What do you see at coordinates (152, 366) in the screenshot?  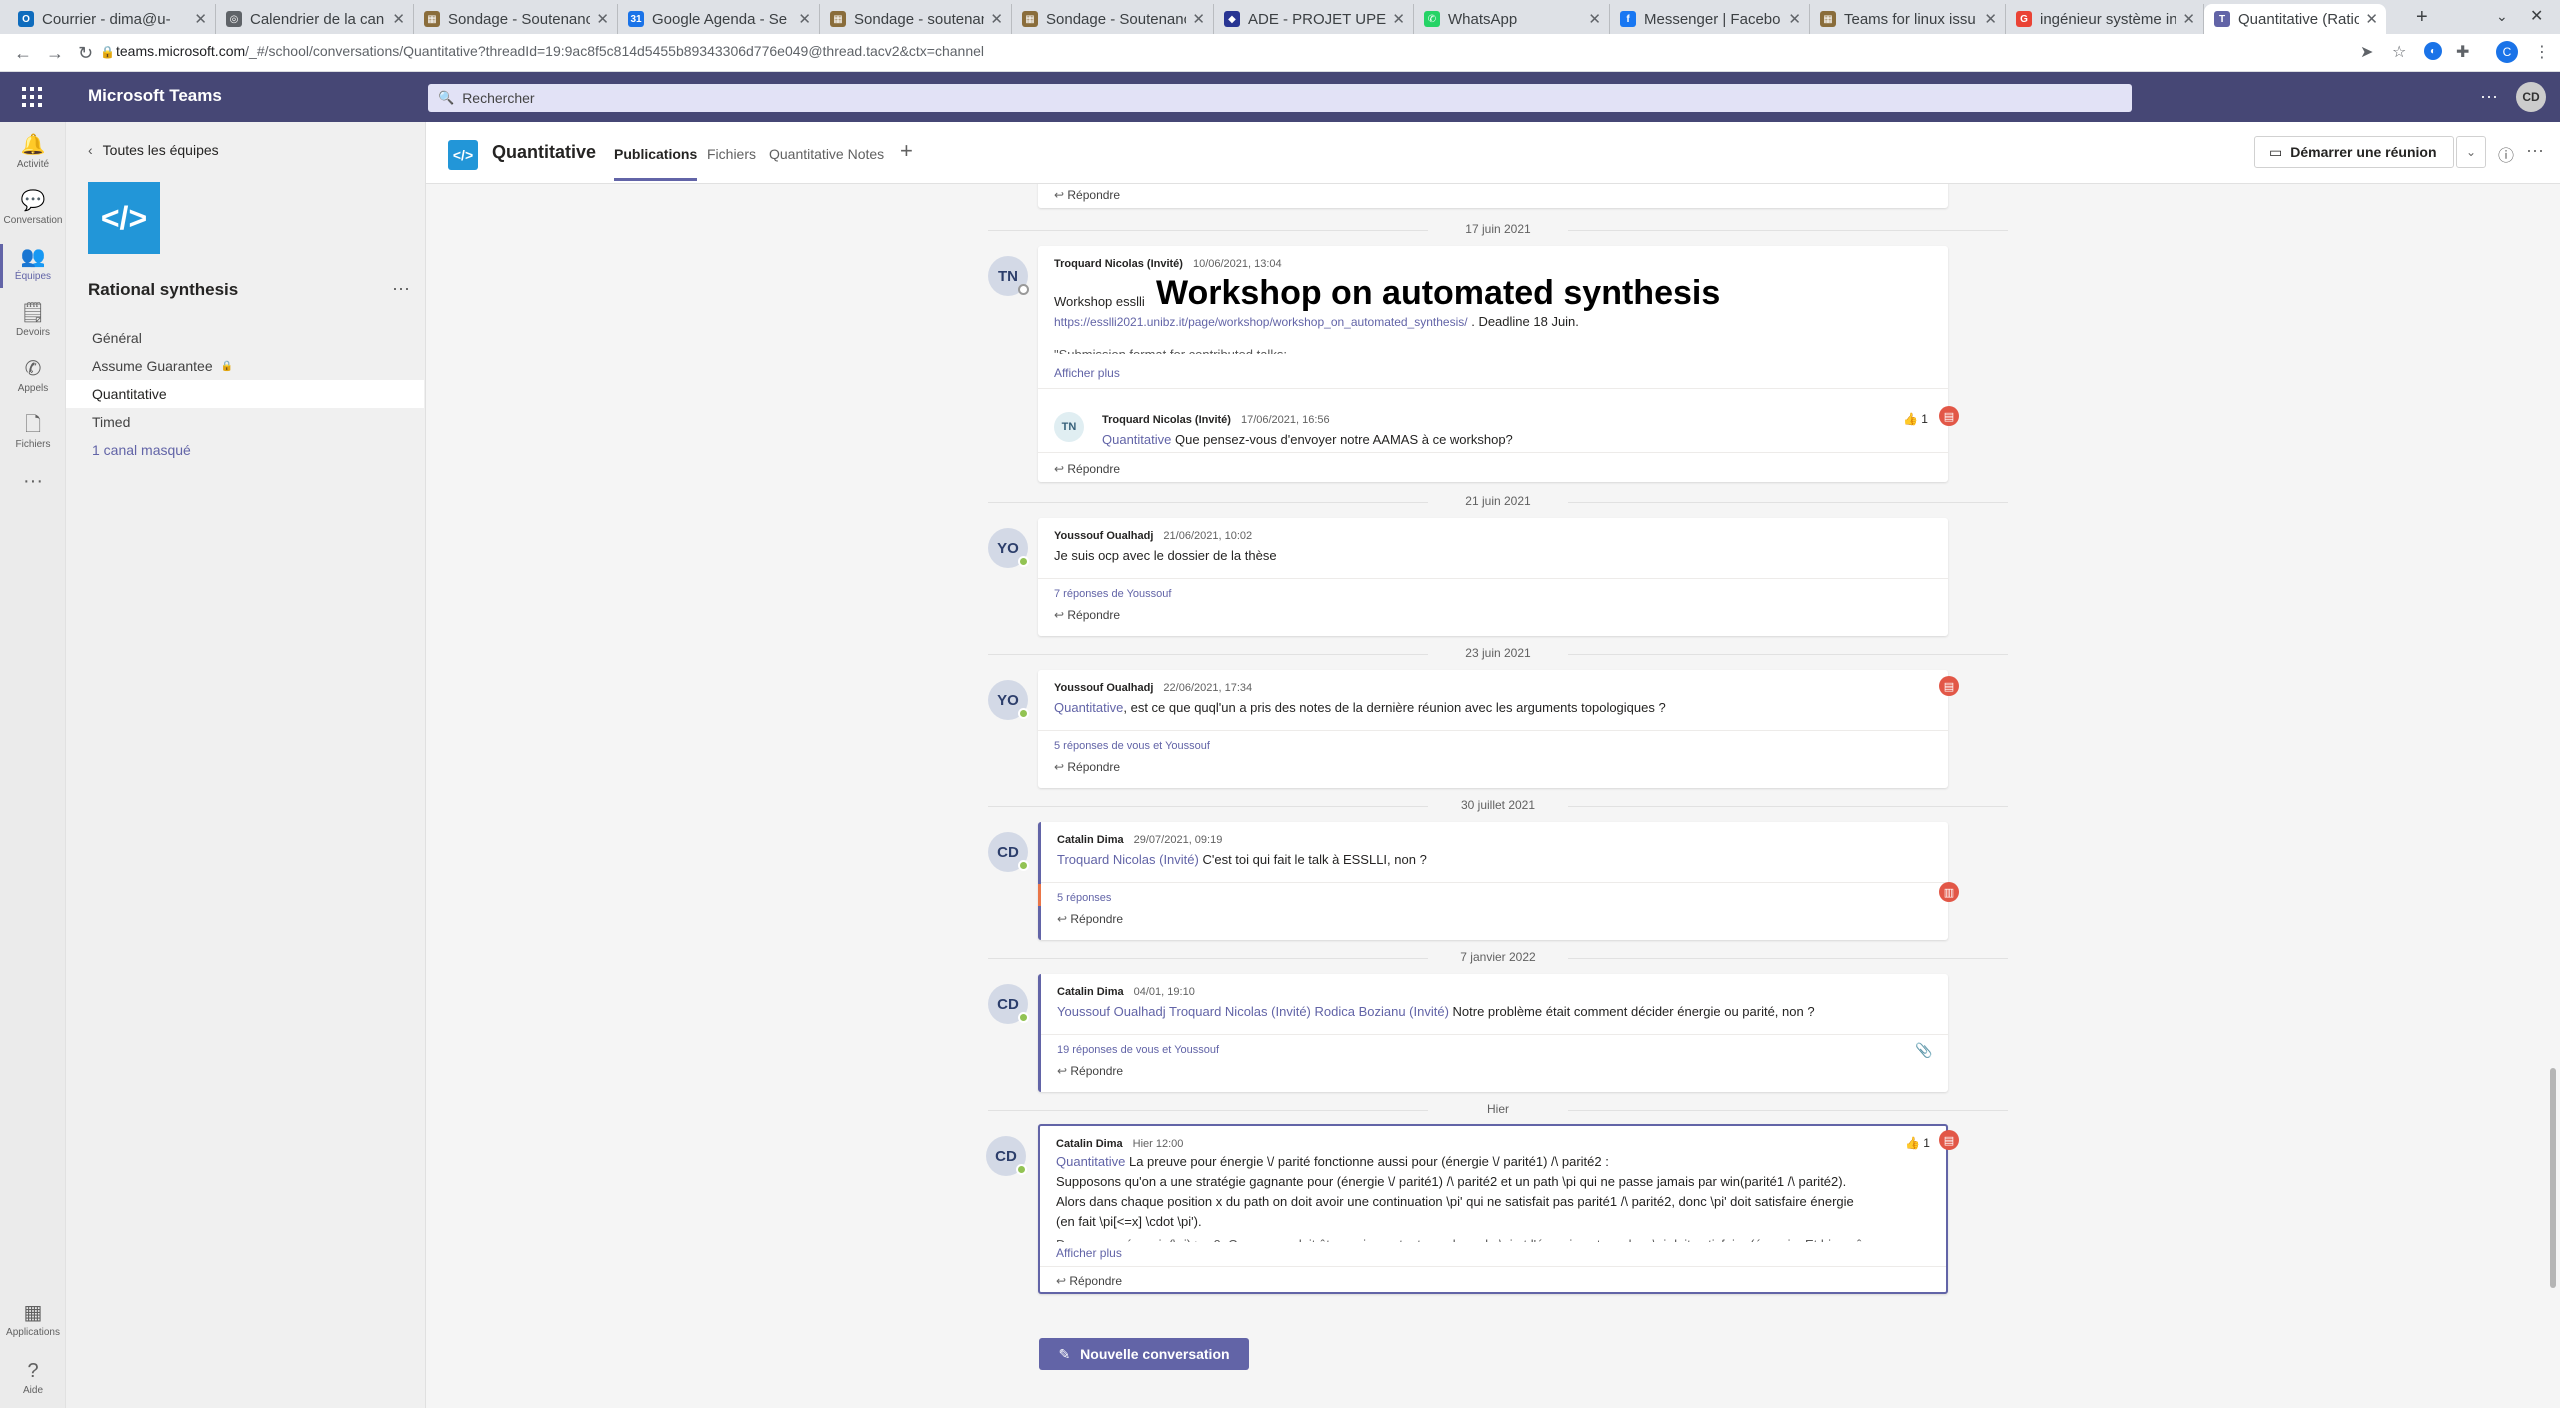 I see `channel-label: Assume Guarantee` at bounding box center [152, 366].